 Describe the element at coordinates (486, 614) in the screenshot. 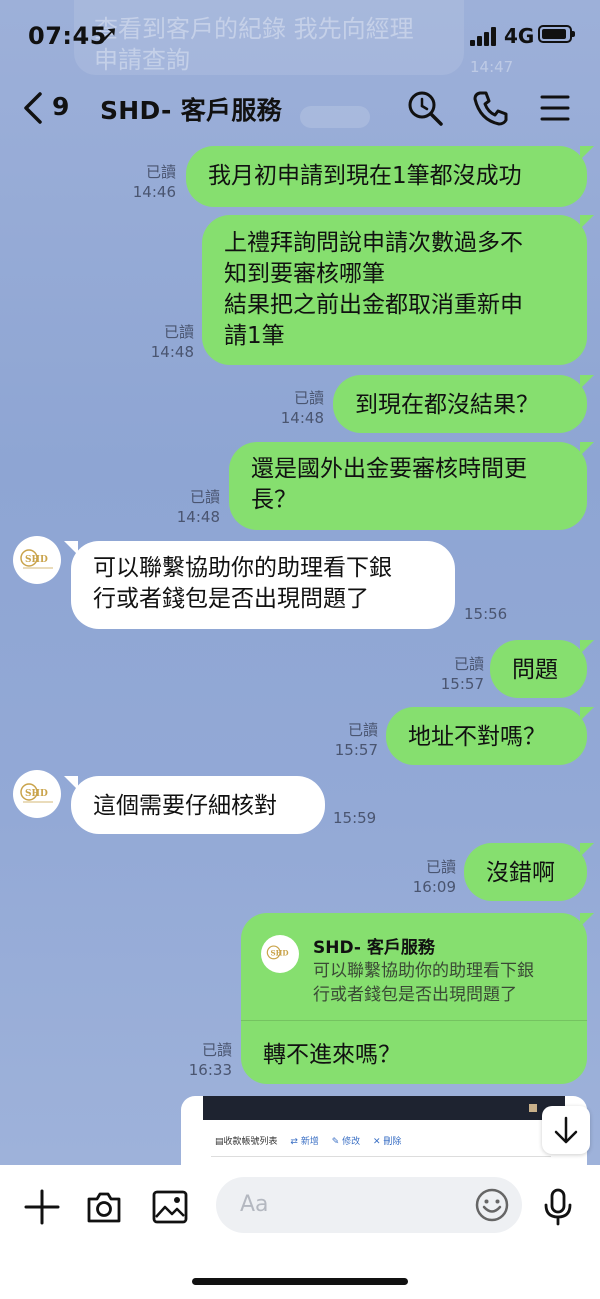

I see `message-time: 15:56` at that location.